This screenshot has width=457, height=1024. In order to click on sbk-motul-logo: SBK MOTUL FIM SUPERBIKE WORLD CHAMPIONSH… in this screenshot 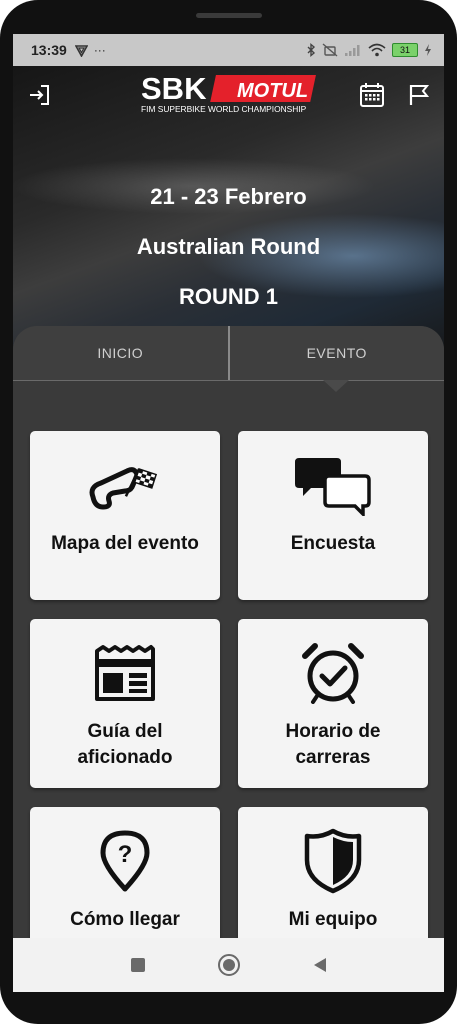, I will do `click(230, 92)`.